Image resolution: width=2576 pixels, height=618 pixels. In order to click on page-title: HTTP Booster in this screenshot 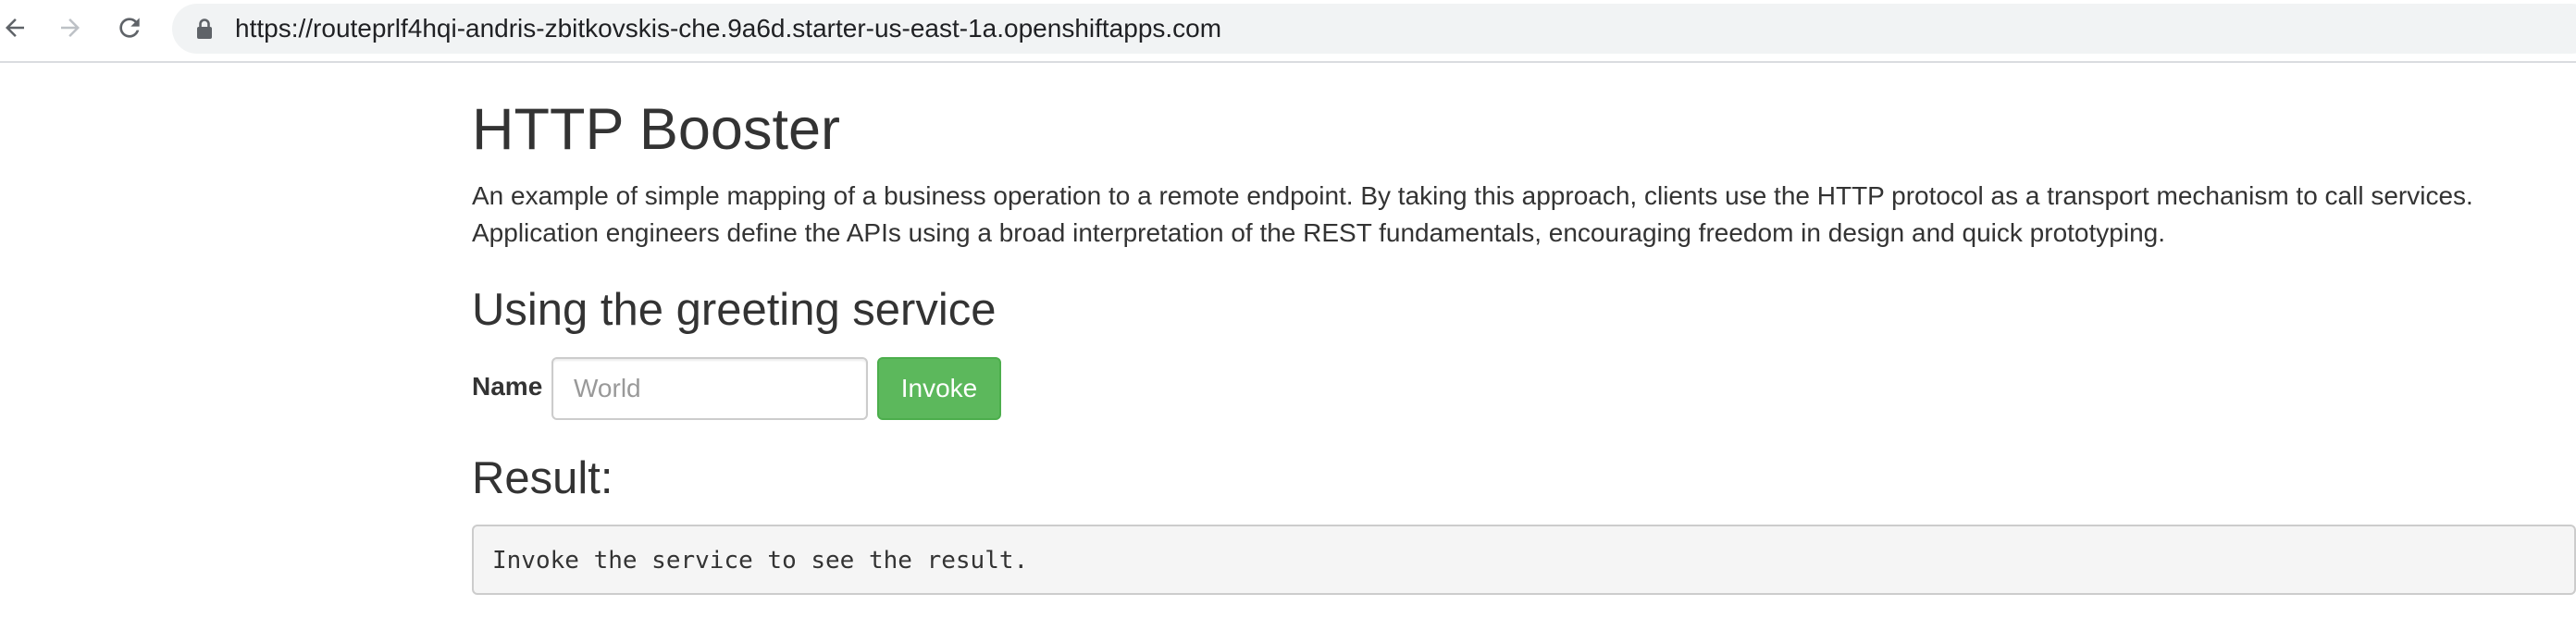, I will do `click(656, 129)`.